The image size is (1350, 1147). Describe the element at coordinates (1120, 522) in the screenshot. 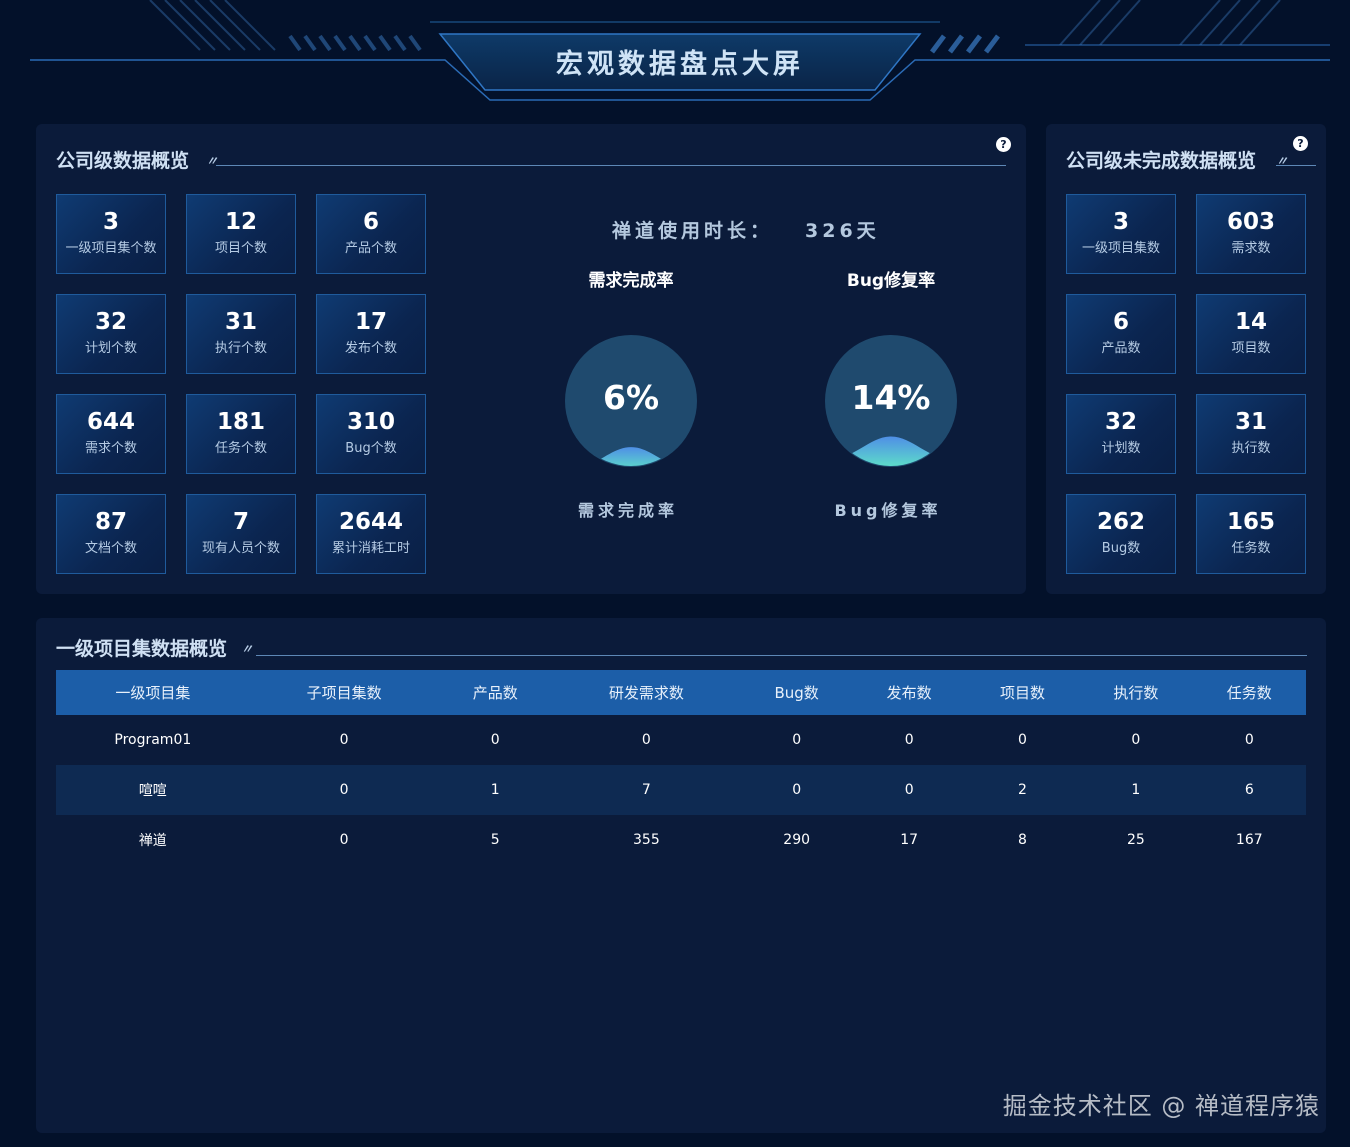

I see `stat-value: 262` at that location.